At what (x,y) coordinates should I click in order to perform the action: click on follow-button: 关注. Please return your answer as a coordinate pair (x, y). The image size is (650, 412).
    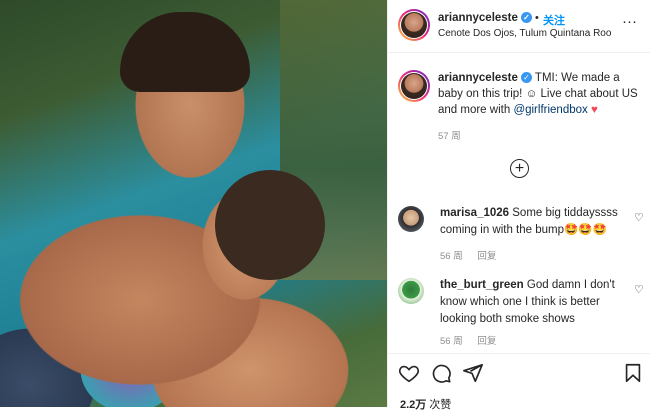
    Looking at the image, I should click on (554, 20).